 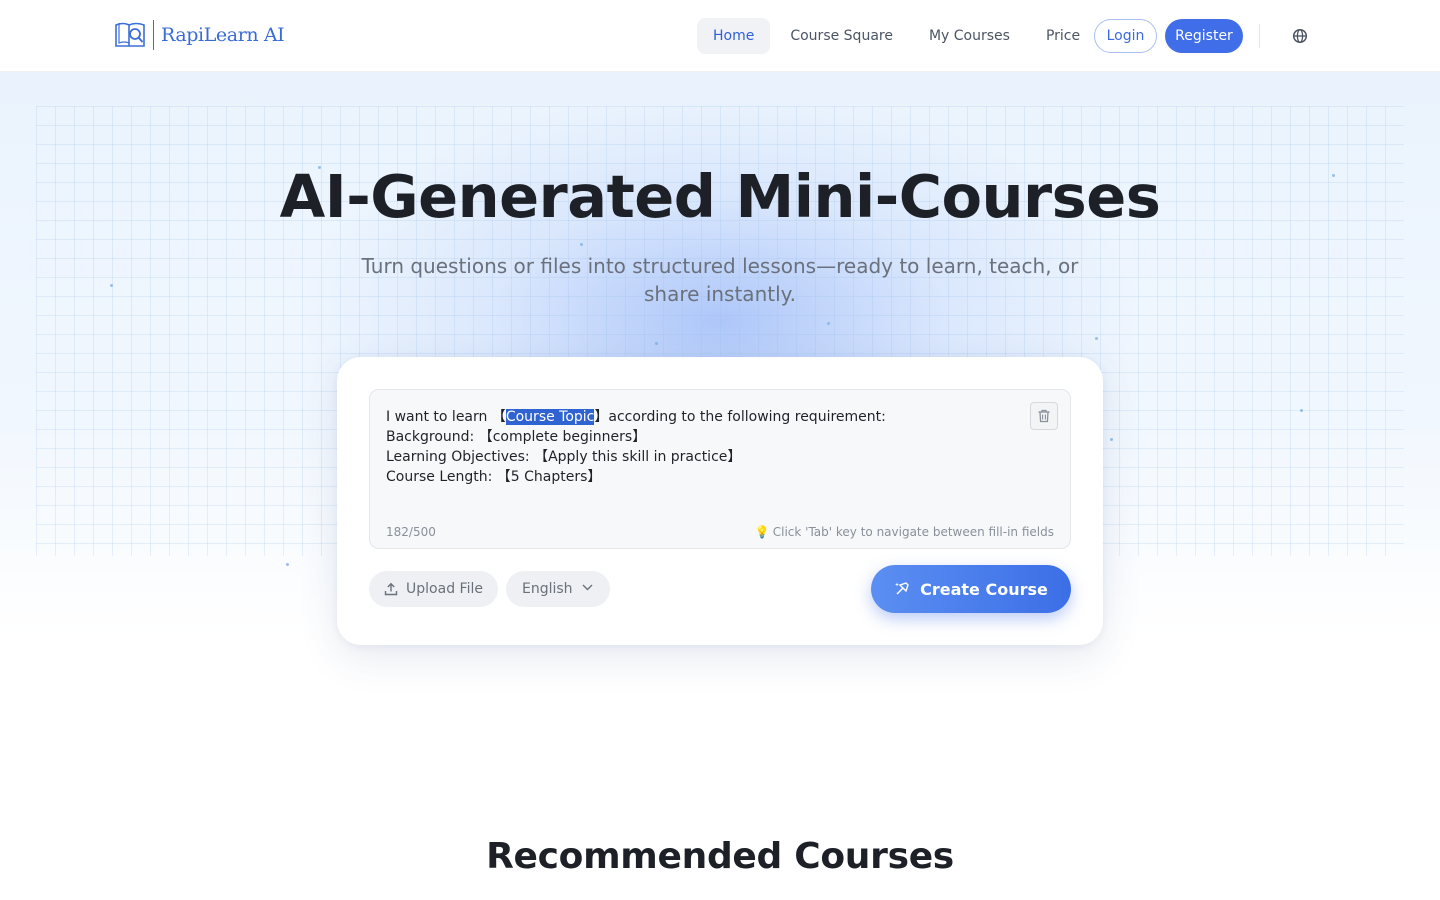 What do you see at coordinates (446, 417) in the screenshot?
I see `prompt-text-segment: I want to learn 【` at bounding box center [446, 417].